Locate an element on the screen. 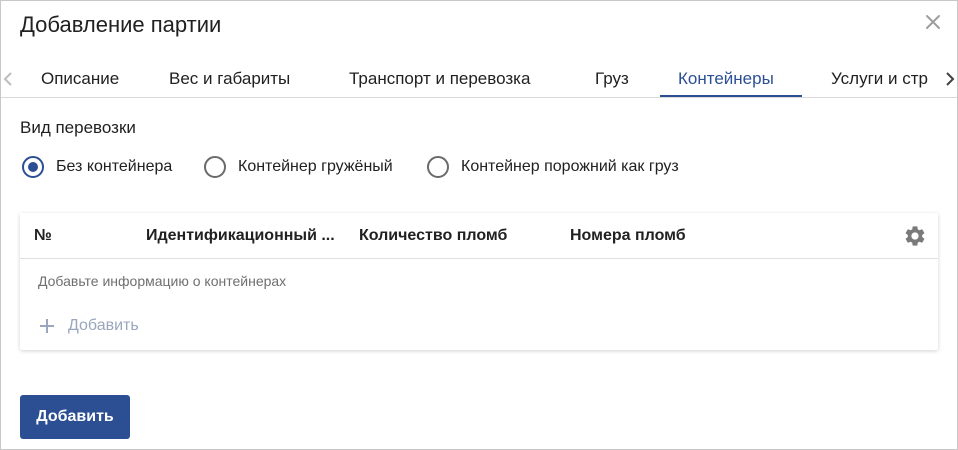 Image resolution: width=958 pixels, height=450 pixels. tab-weight-dimensions: Вес и габариты is located at coordinates (229, 79).